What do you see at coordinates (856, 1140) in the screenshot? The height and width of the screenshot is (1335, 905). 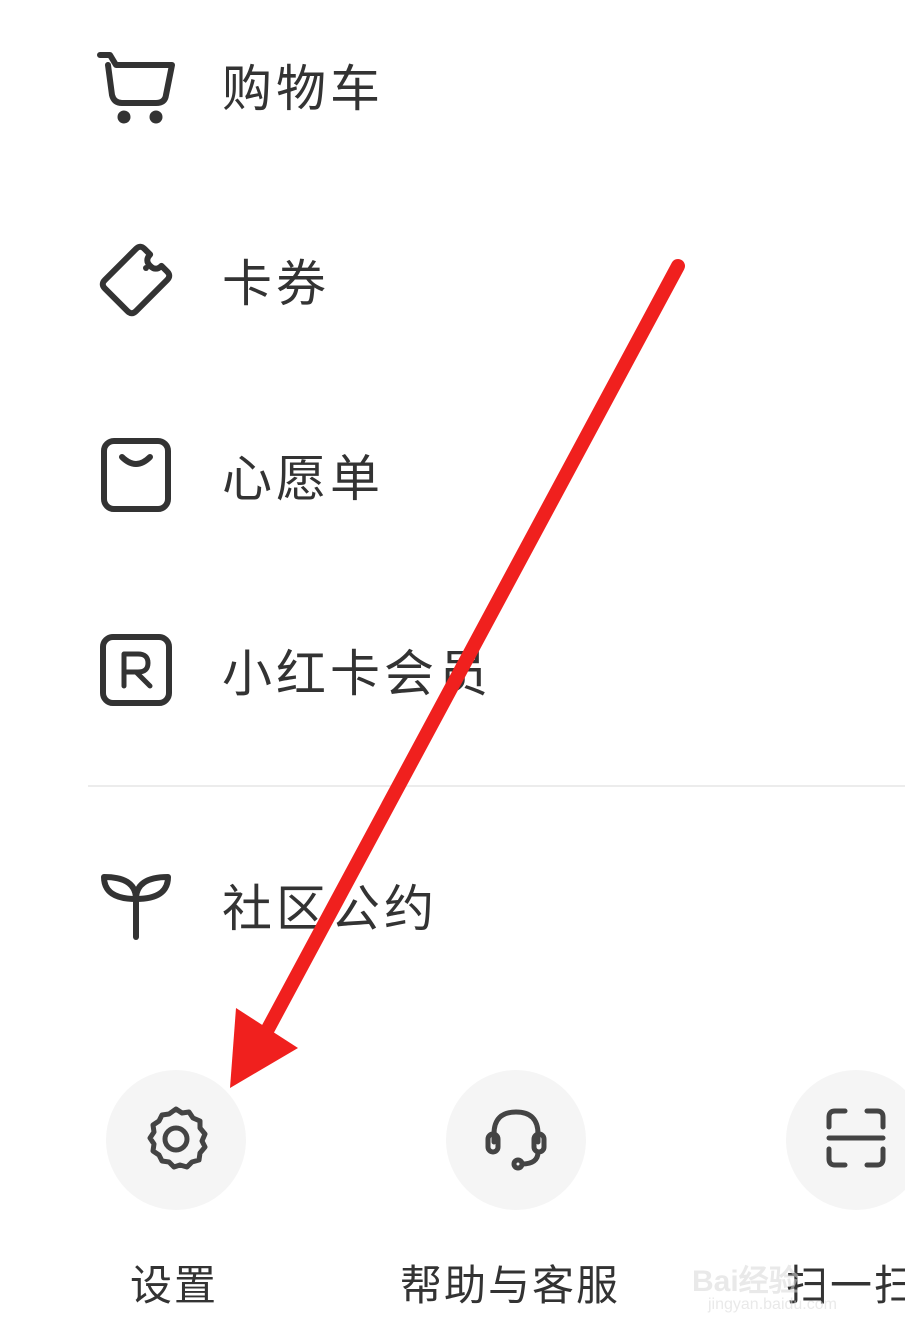 I see `scan-icon` at bounding box center [856, 1140].